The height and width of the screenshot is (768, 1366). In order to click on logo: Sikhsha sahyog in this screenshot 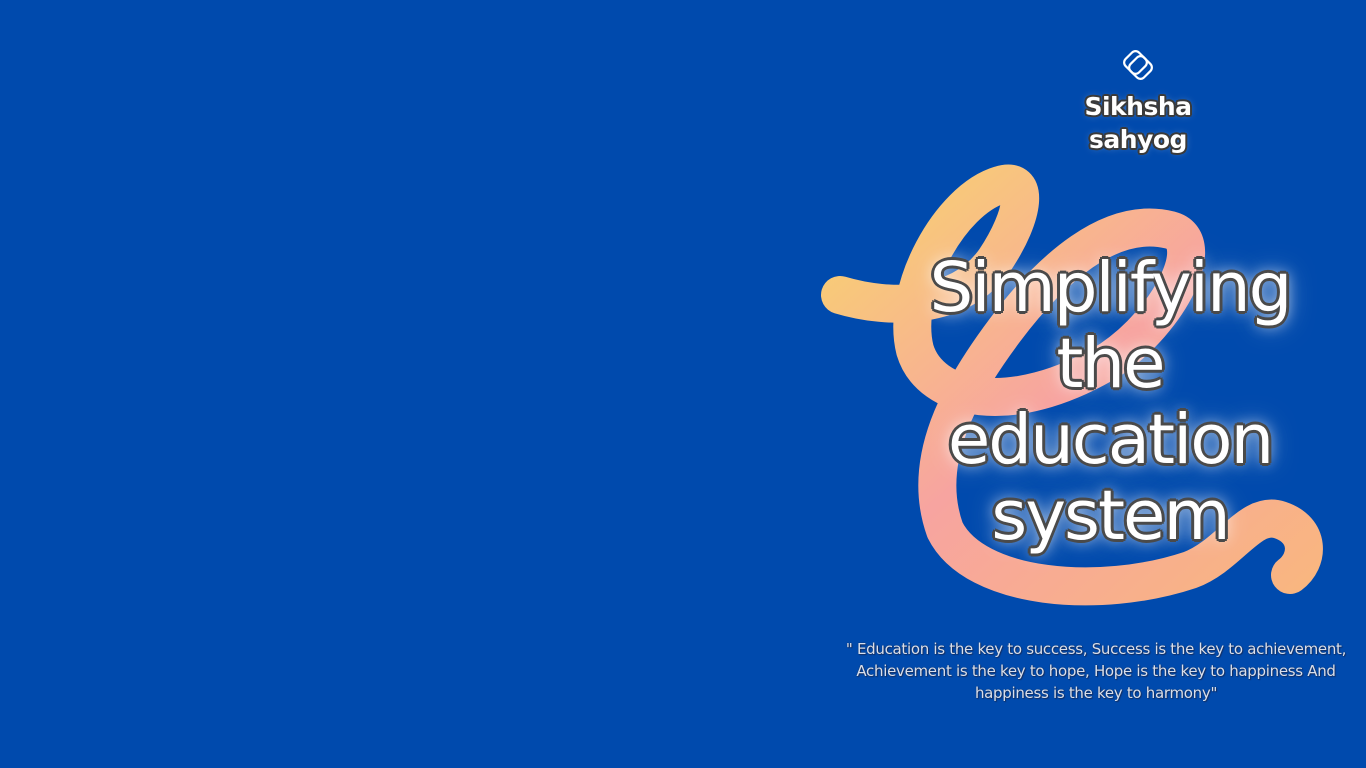, I will do `click(1138, 102)`.